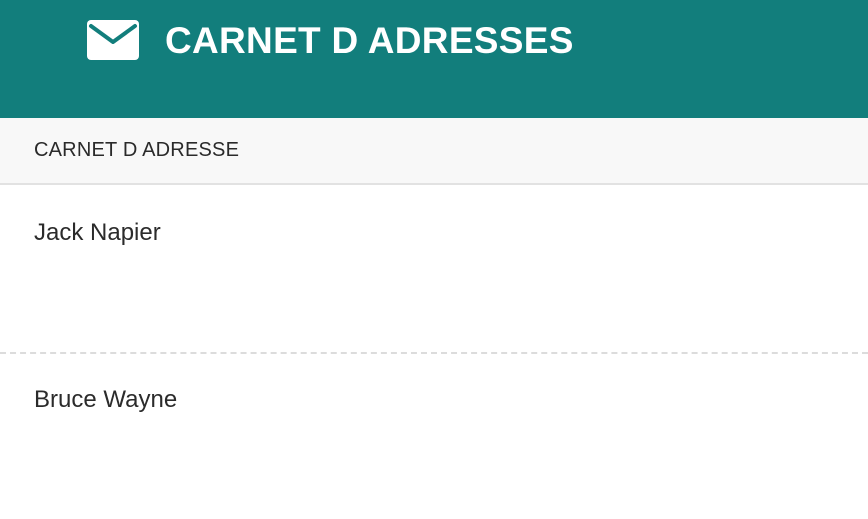 The height and width of the screenshot is (519, 868). What do you see at coordinates (137, 150) in the screenshot?
I see `section-title: CARNET D ADRESSE` at bounding box center [137, 150].